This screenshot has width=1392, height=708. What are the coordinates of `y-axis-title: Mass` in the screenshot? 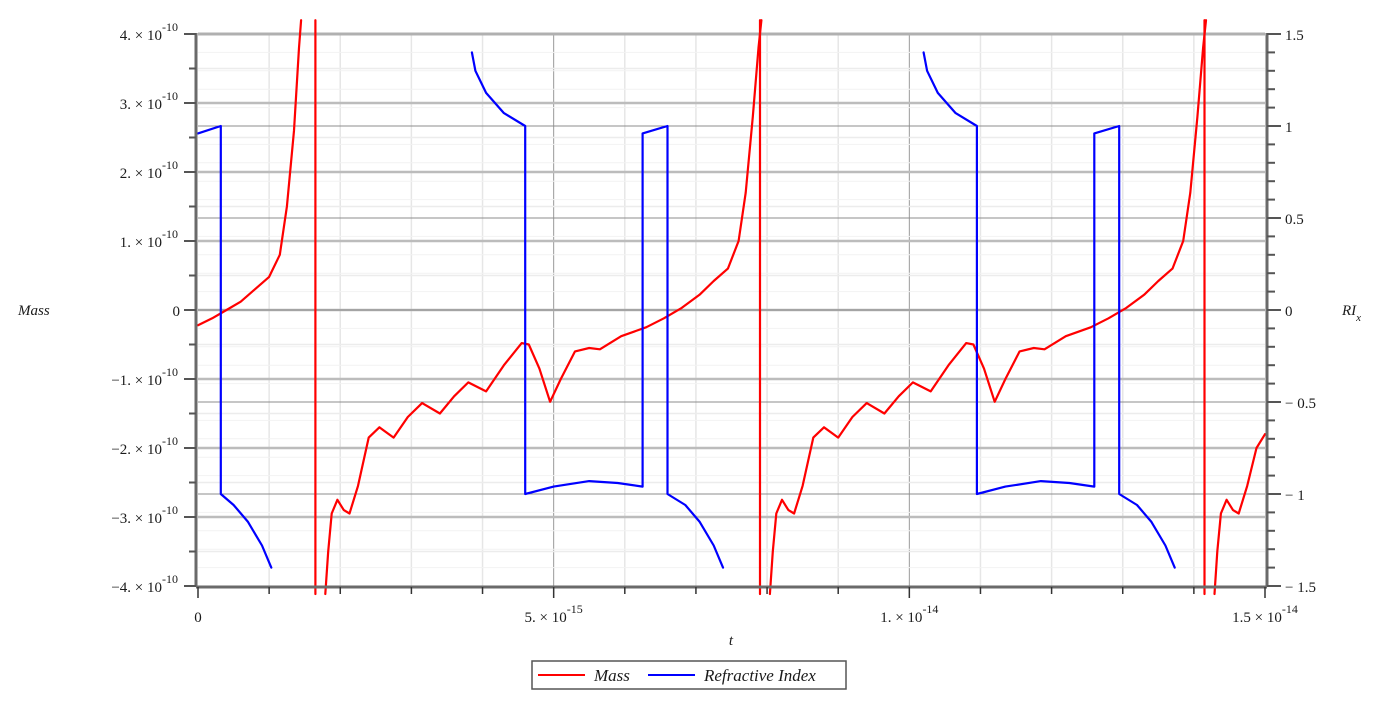 It's located at (33, 311).